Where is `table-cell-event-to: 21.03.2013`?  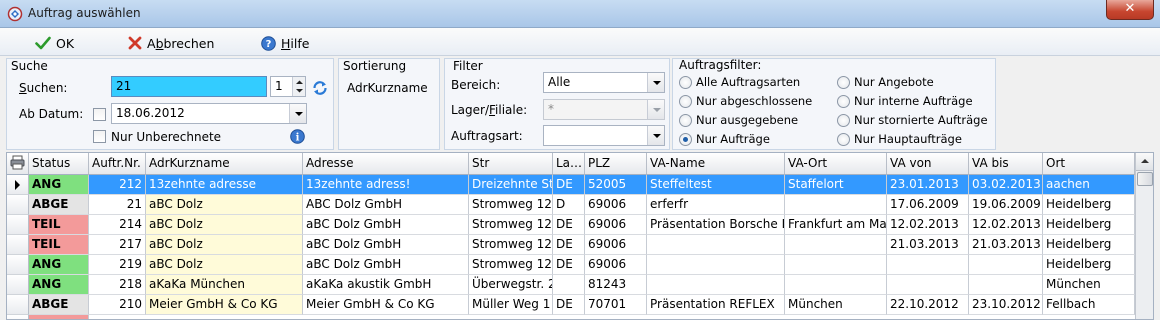
table-cell-event-to: 21.03.2013 is located at coordinates (1006, 245).